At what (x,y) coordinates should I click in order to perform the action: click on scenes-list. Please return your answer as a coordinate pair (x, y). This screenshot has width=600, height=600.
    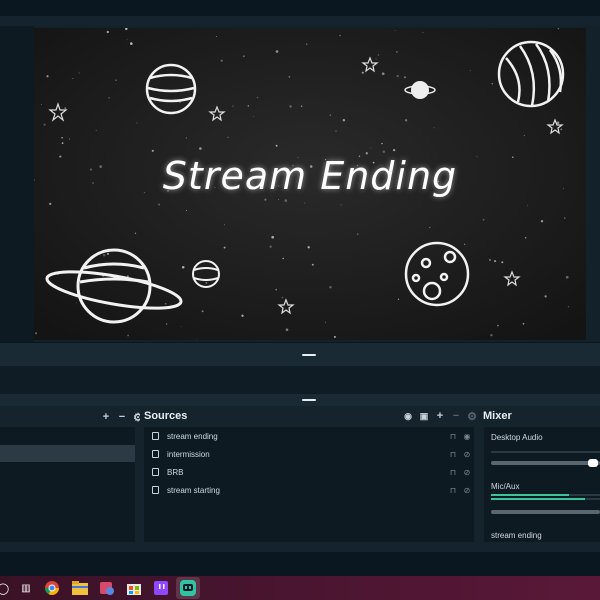
    Looking at the image, I should click on (67, 484).